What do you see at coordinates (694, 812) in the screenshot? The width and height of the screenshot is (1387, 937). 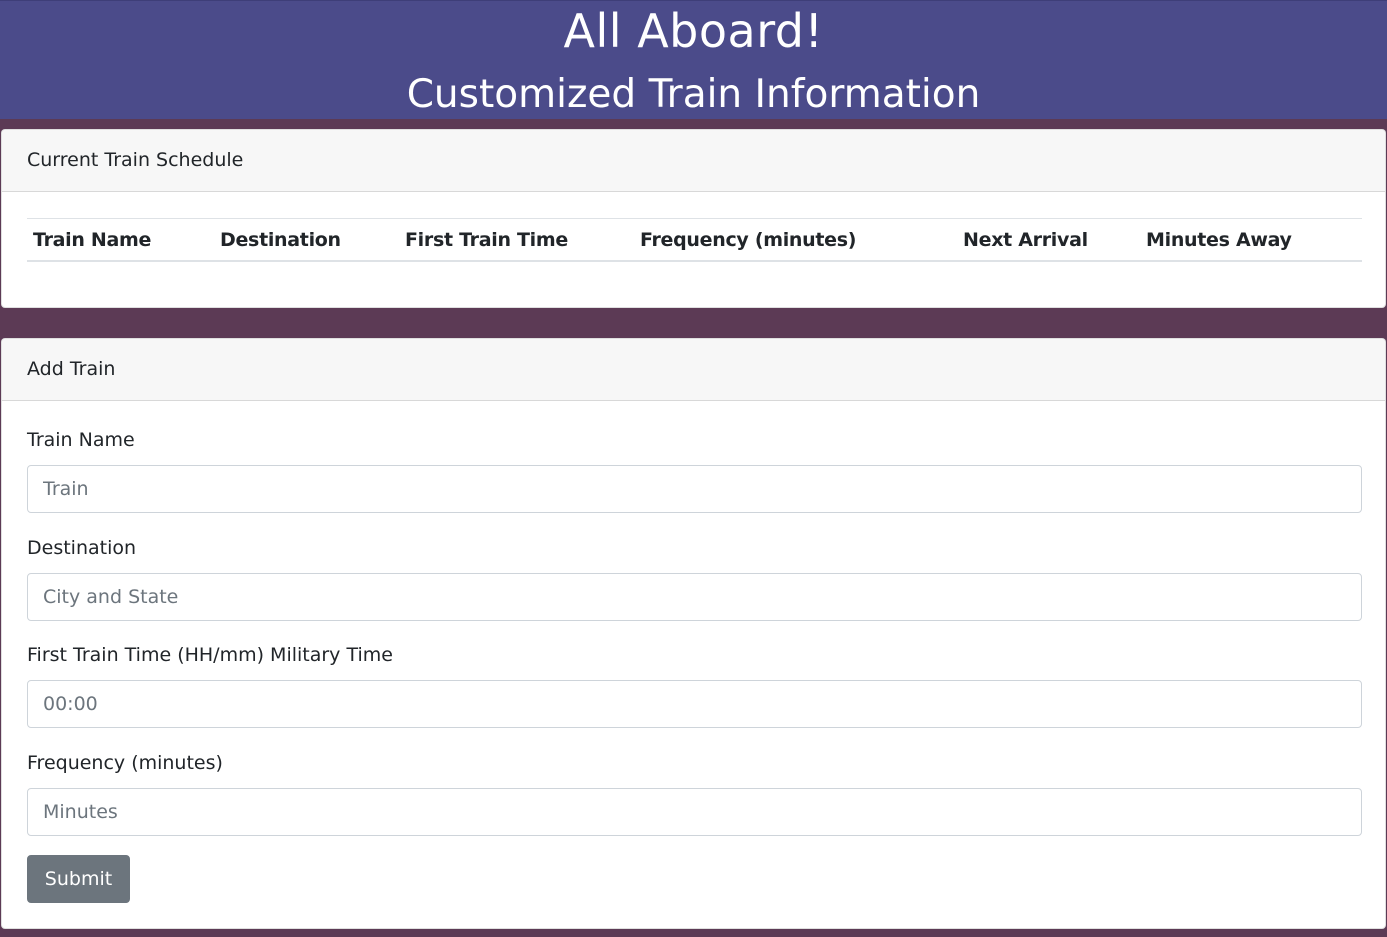 I see `frequency-input` at bounding box center [694, 812].